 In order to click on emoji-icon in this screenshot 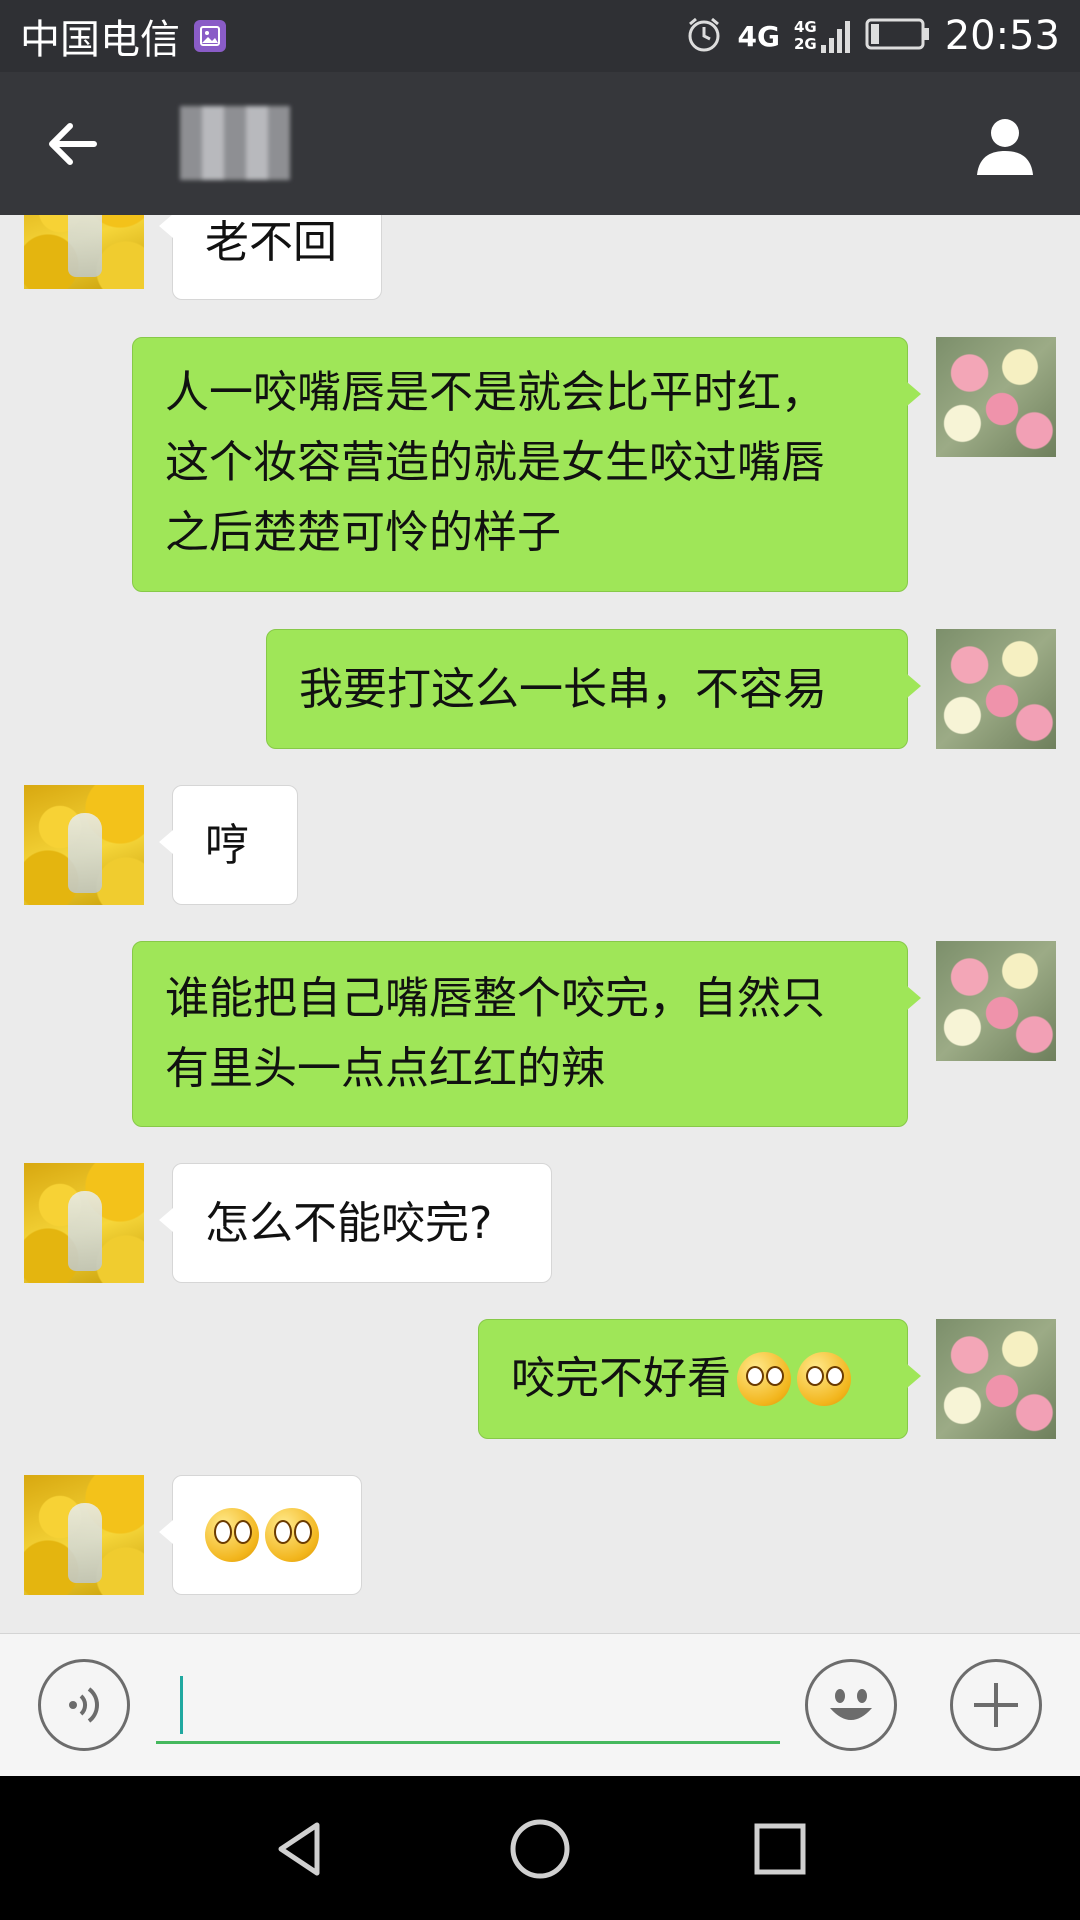, I will do `click(851, 1704)`.